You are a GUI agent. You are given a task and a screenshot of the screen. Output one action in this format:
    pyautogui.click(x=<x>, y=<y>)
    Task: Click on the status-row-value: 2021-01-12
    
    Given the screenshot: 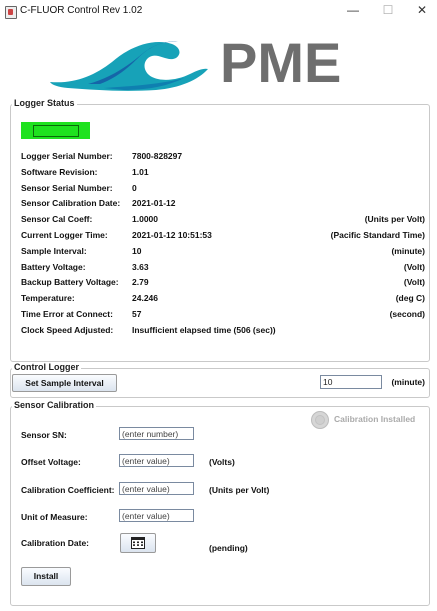 What is the action you would take?
    pyautogui.click(x=154, y=203)
    